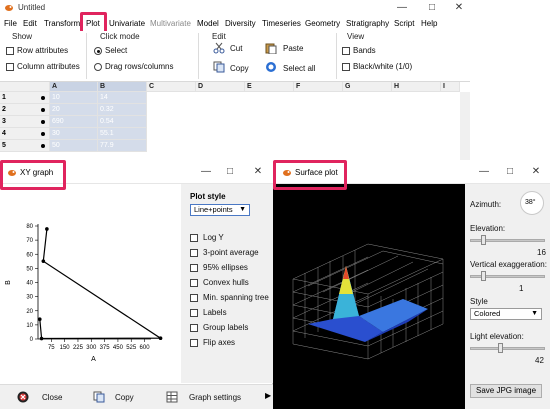  Describe the element at coordinates (416, 87) in the screenshot. I see `column-header: H` at that location.